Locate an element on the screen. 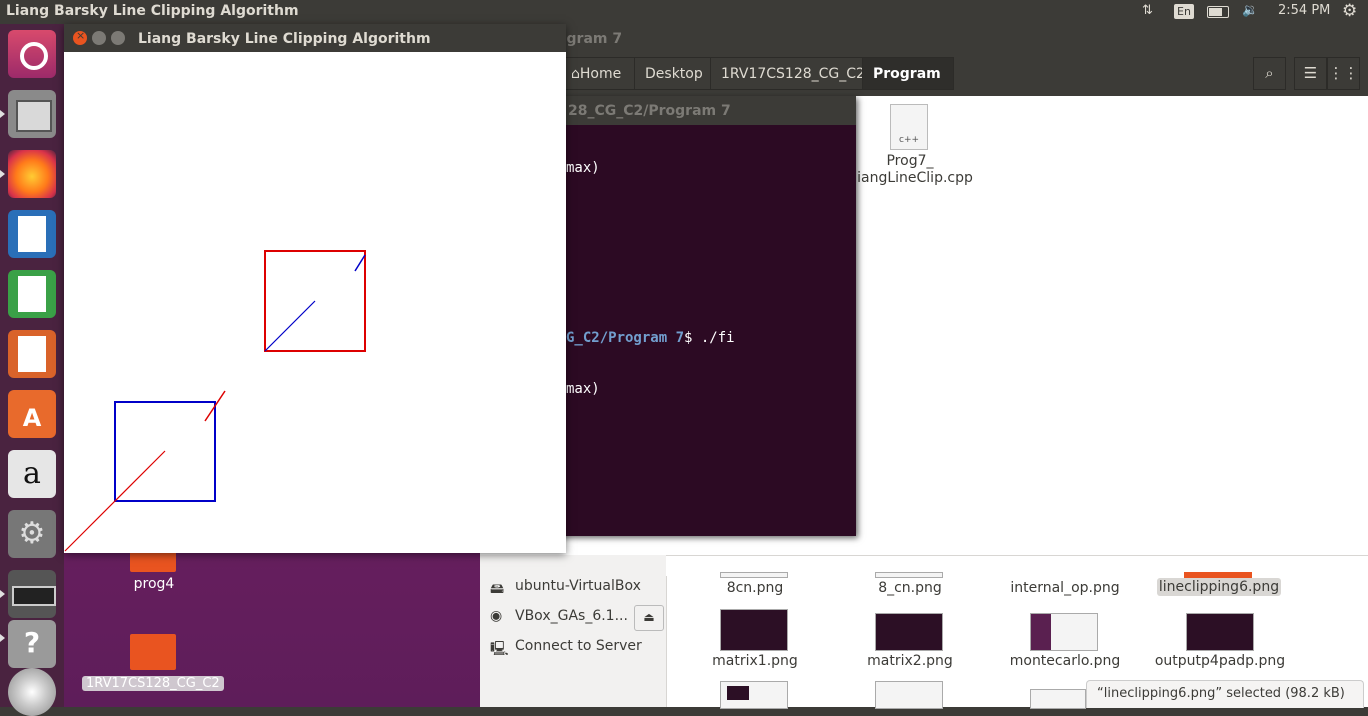  sidebar-item-connect-server: Connect to Server is located at coordinates (578, 646).